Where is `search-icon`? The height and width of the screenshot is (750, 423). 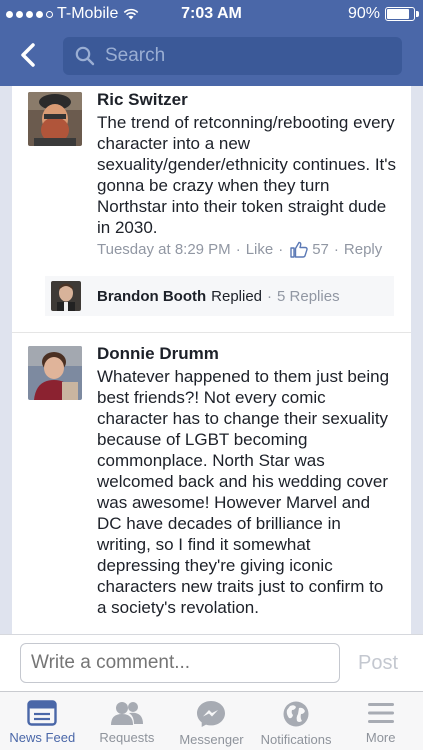 search-icon is located at coordinates (85, 56).